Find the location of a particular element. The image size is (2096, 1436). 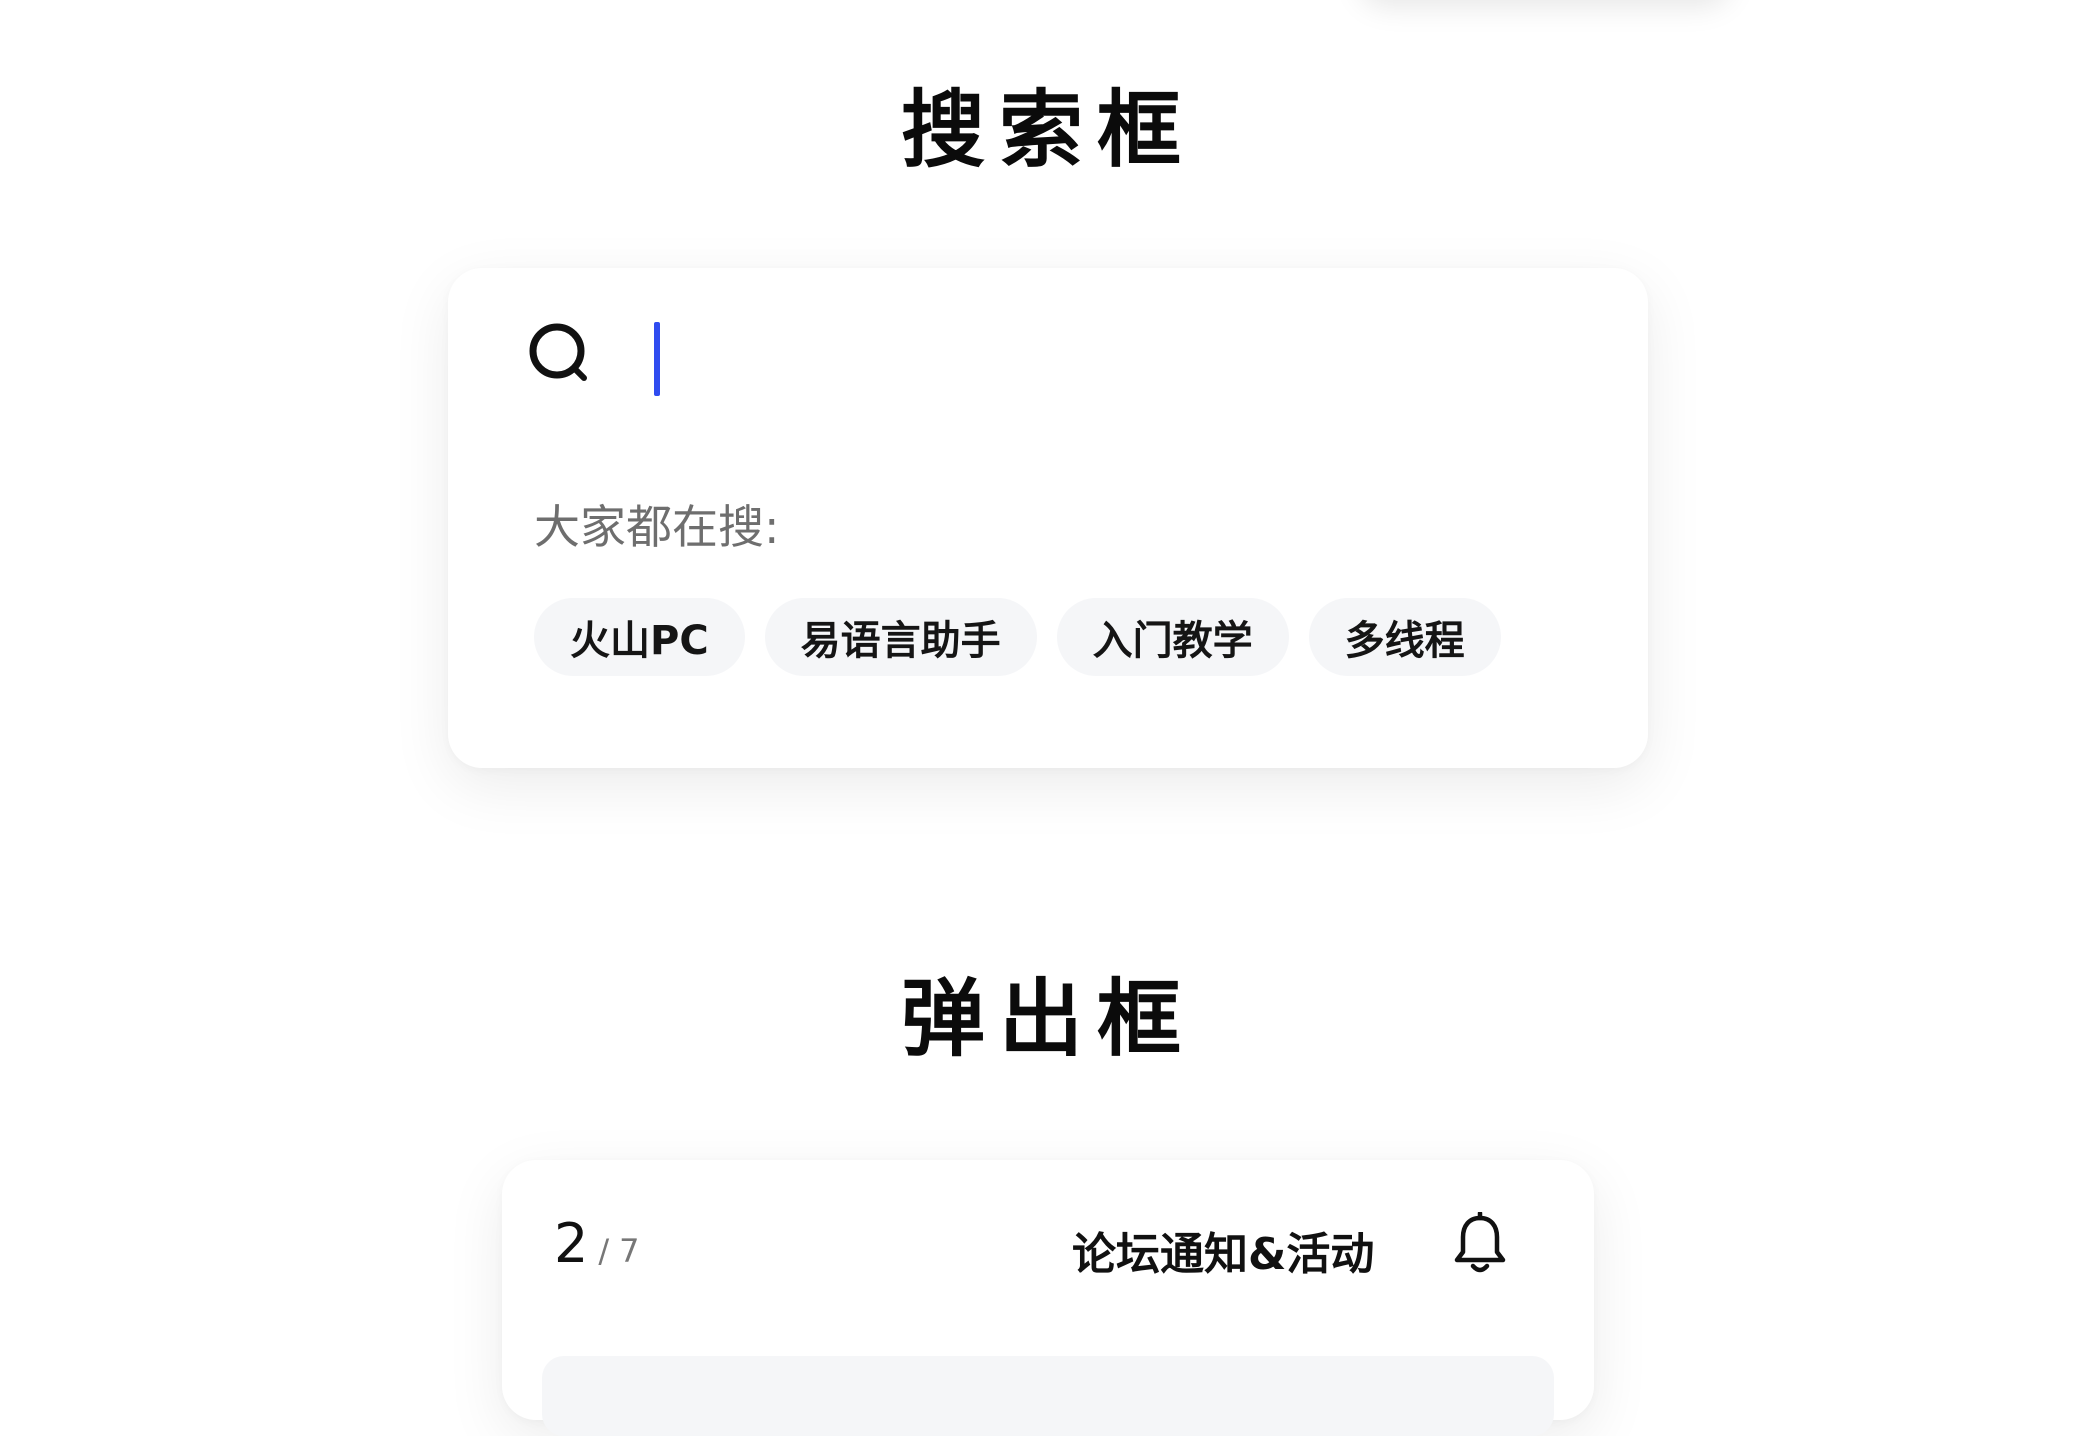

bell-icon is located at coordinates (1480, 1244).